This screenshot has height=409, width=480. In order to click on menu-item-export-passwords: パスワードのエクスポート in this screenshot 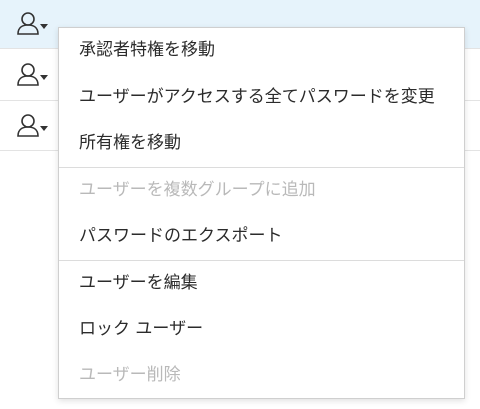, I will do `click(261, 236)`.